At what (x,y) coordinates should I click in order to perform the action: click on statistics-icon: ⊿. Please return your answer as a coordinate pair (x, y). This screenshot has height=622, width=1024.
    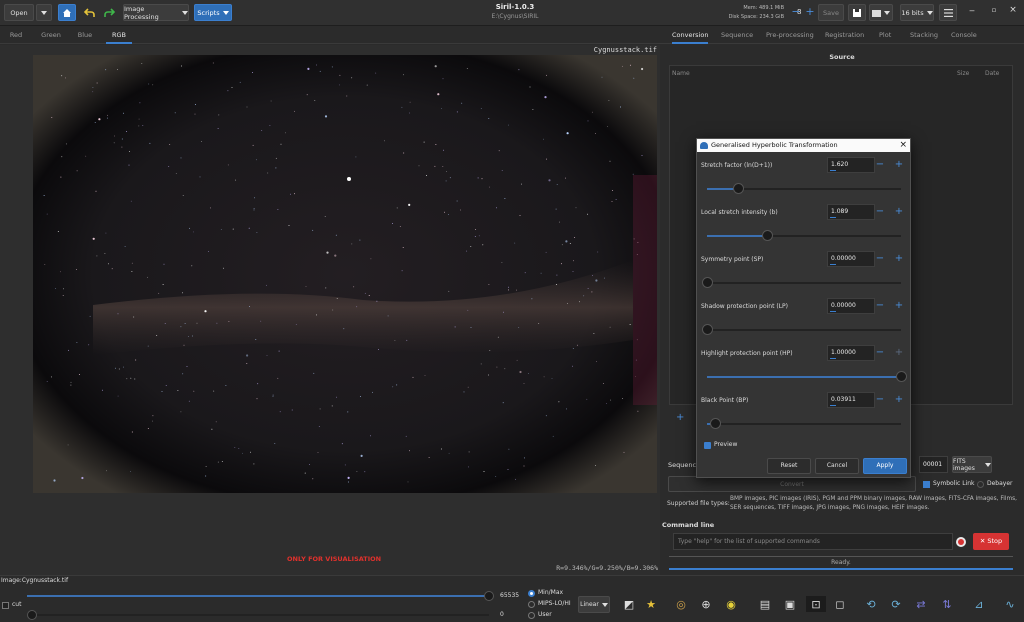
    Looking at the image, I should click on (979, 604).